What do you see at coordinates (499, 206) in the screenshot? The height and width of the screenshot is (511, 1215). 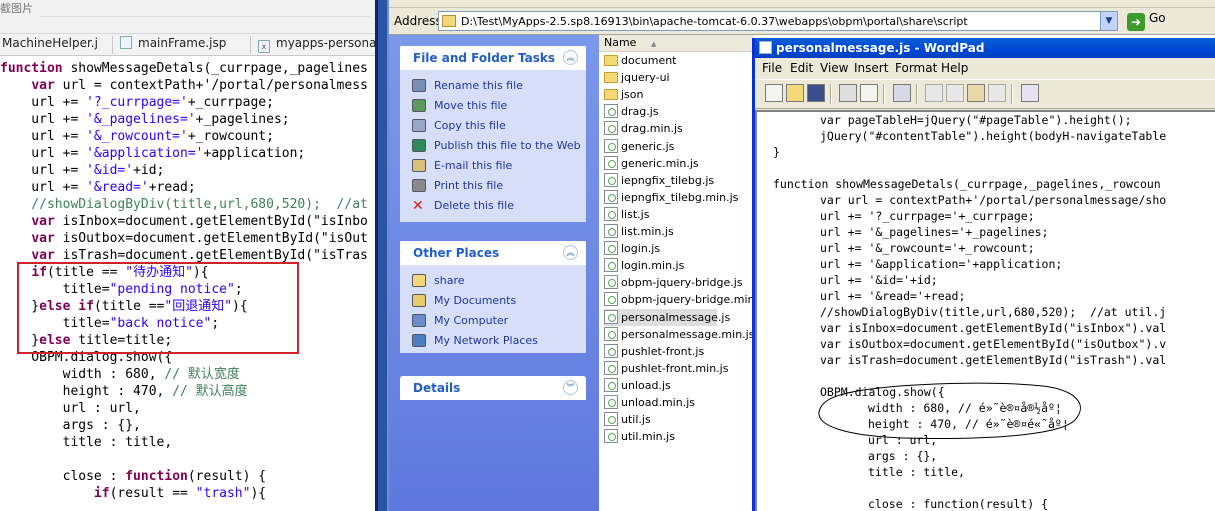 I see `task-link: ✕ Delete this file` at bounding box center [499, 206].